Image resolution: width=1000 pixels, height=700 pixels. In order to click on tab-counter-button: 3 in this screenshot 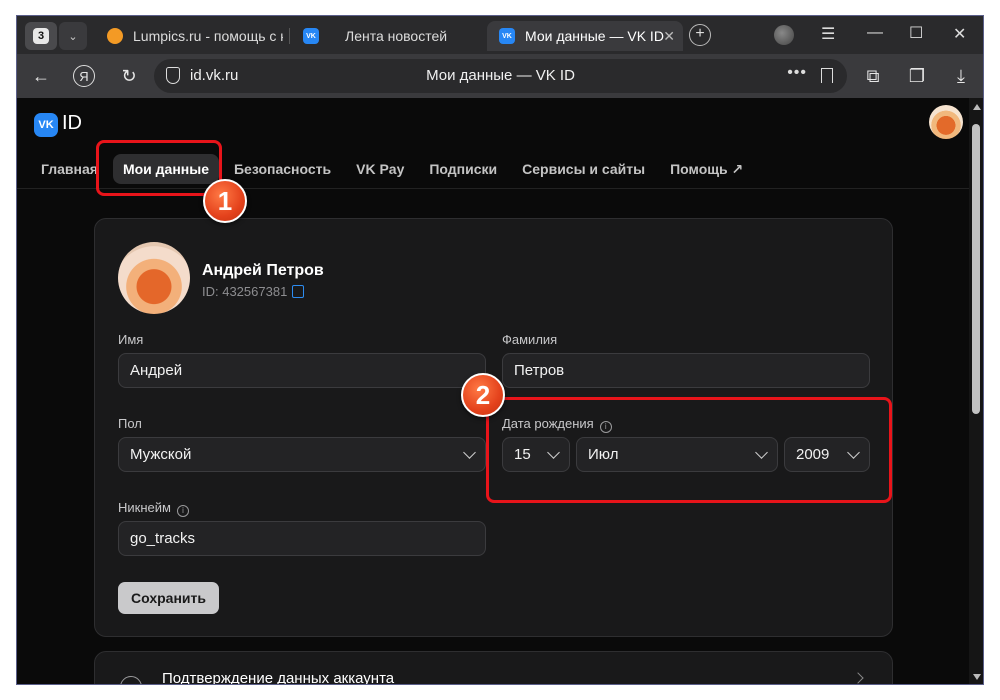, I will do `click(41, 36)`.